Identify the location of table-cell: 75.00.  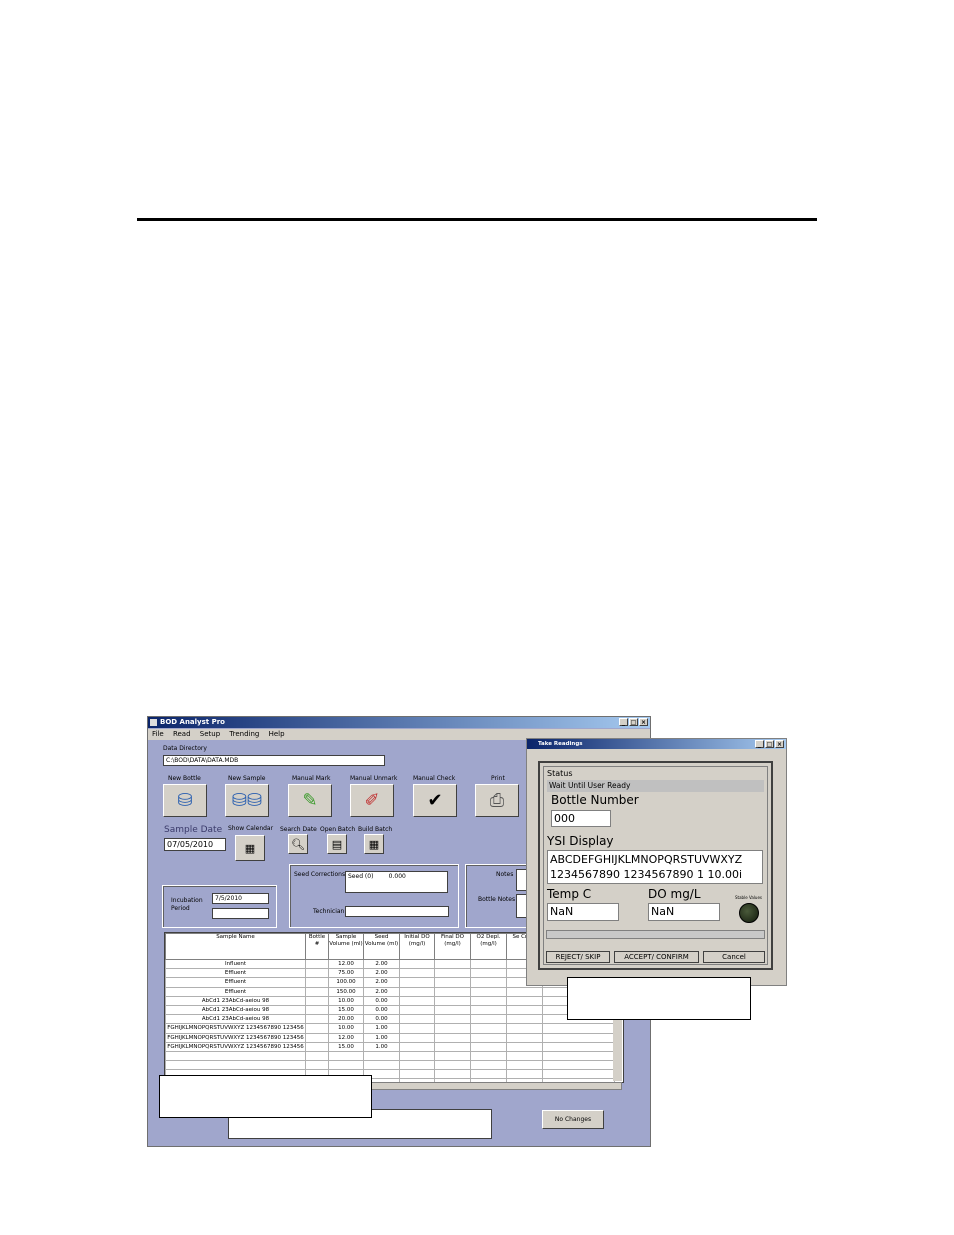
(346, 973).